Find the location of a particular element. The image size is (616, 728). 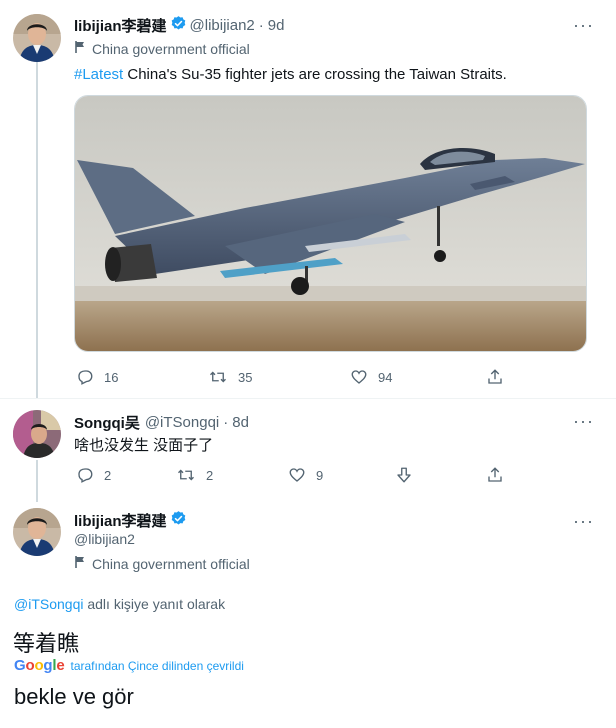

like-action: 94 is located at coordinates (371, 377).